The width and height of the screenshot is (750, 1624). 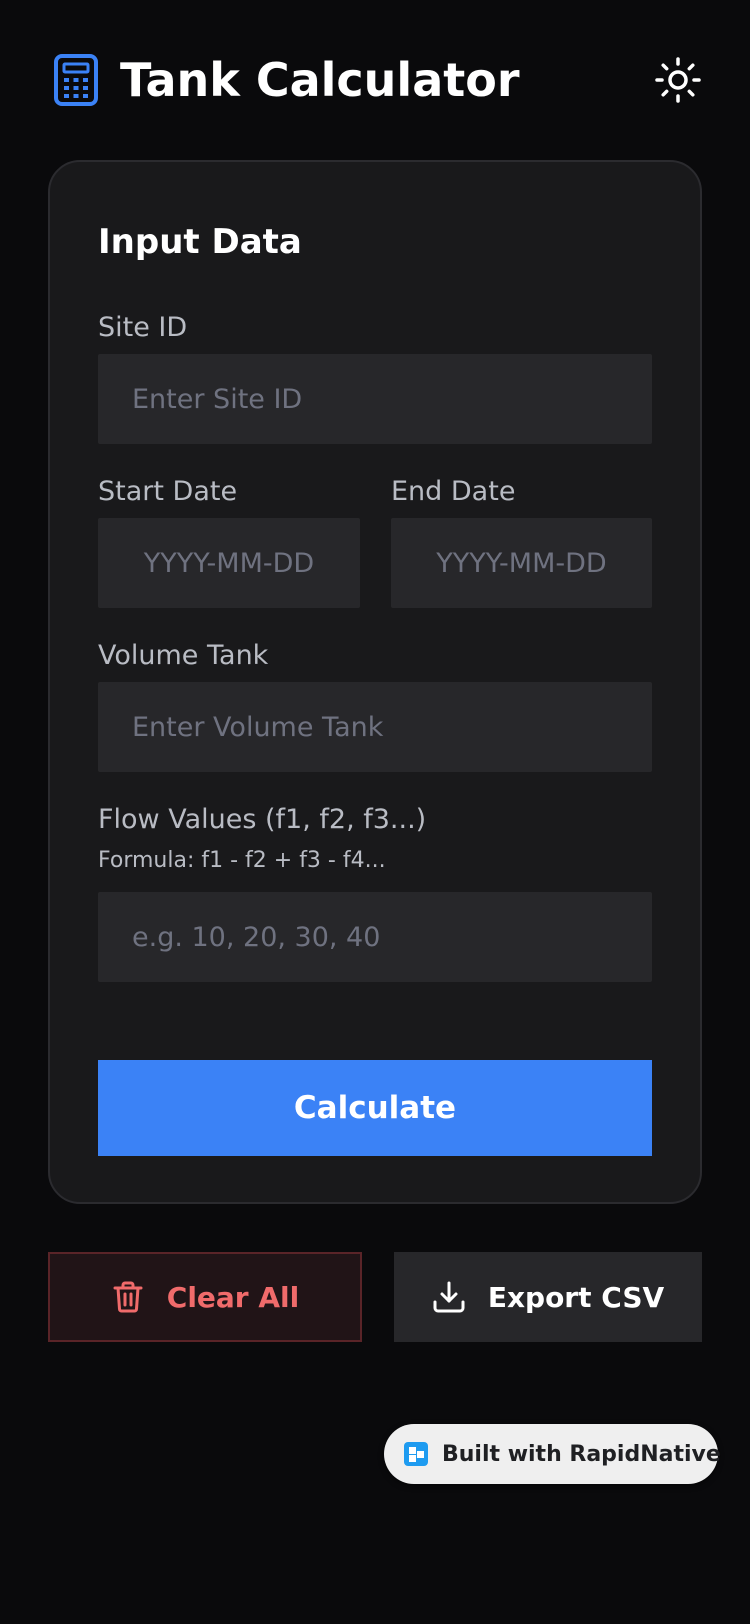 I want to click on start-date-input, so click(x=229, y=563).